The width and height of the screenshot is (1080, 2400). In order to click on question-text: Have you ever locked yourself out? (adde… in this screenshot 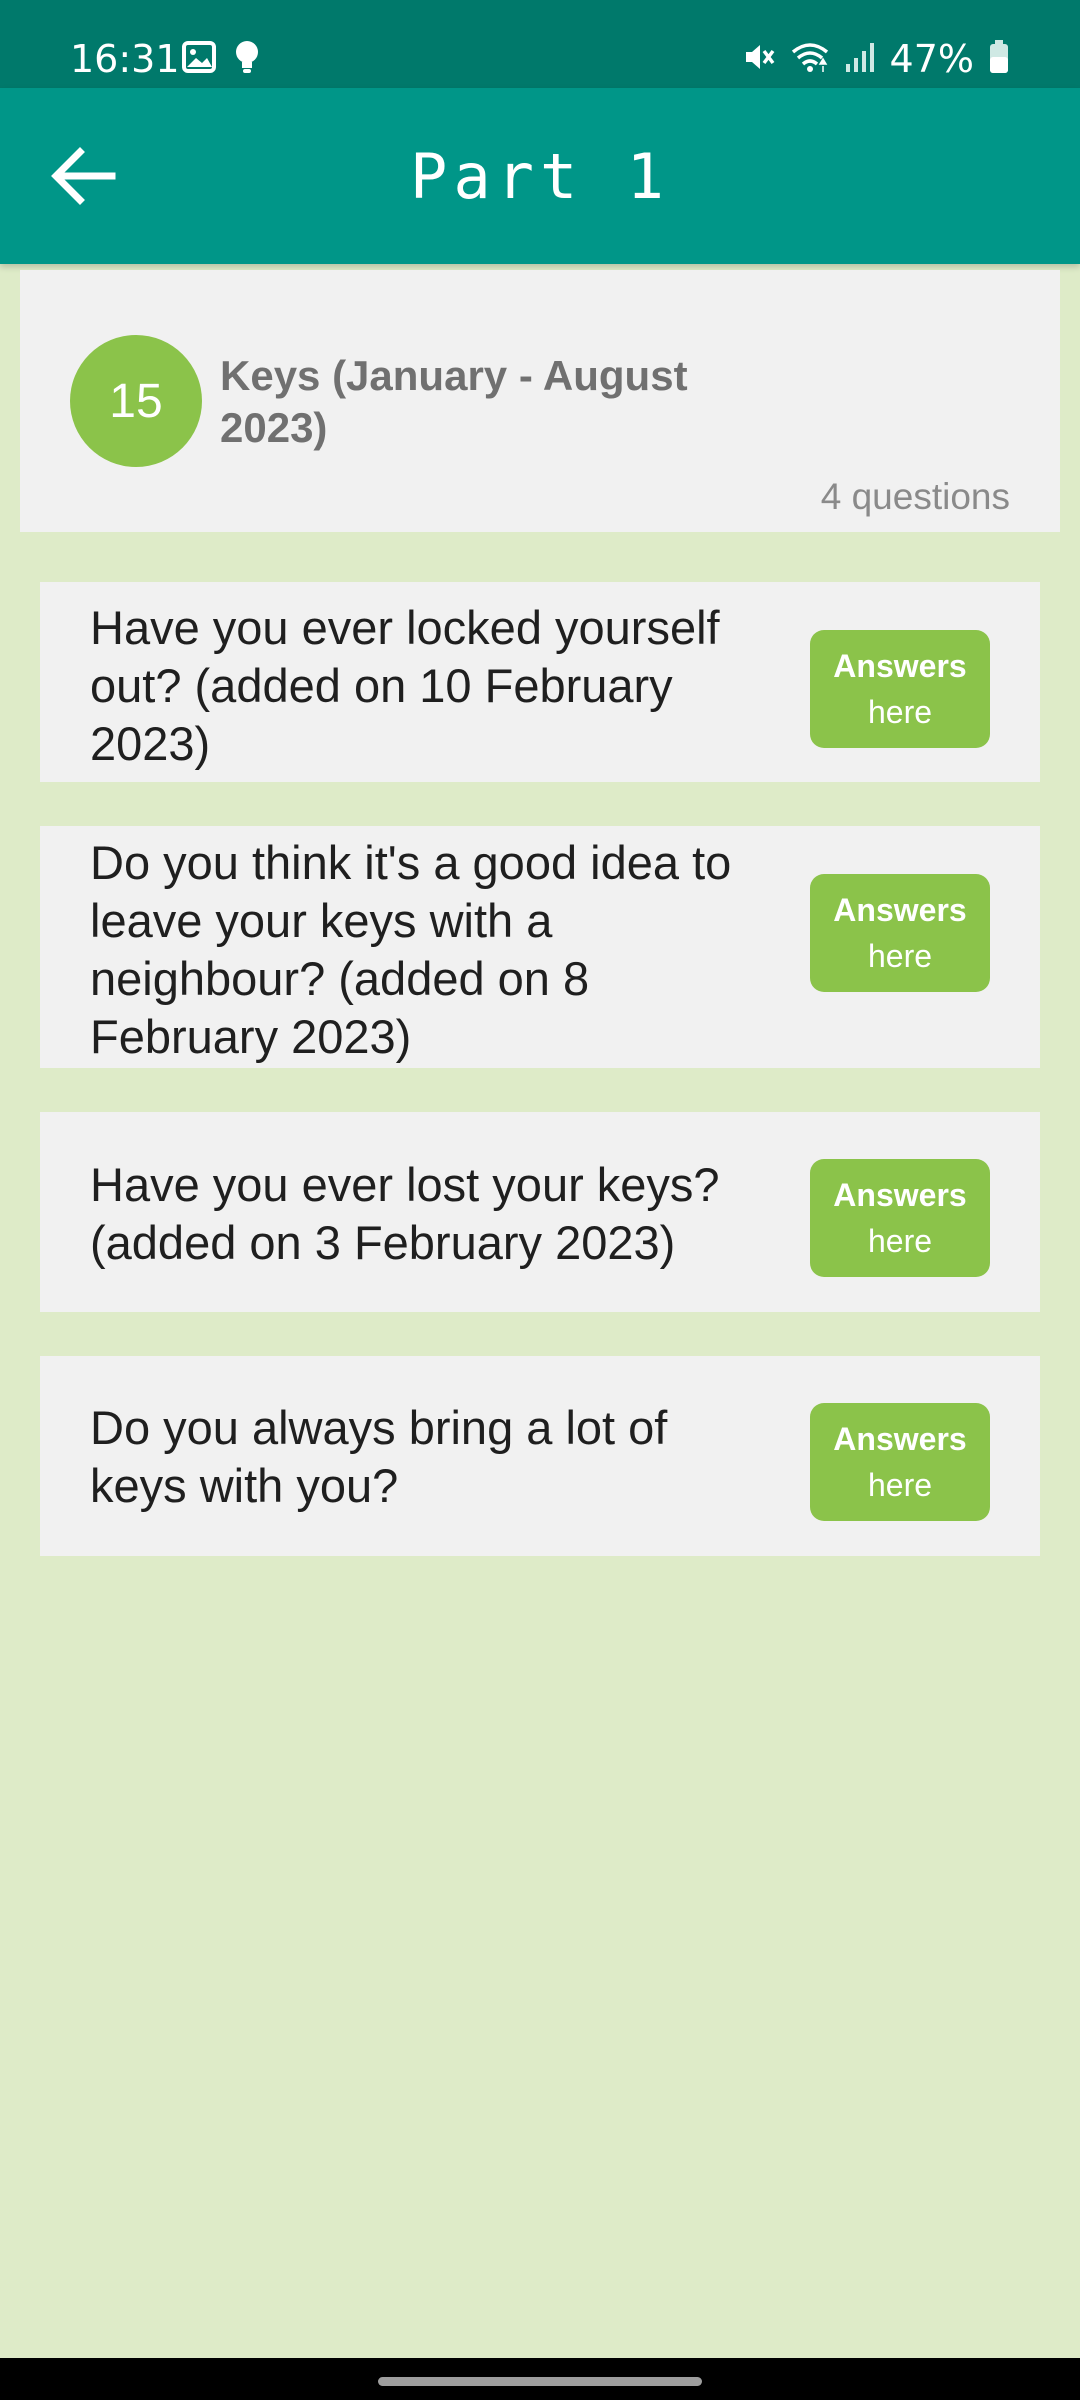, I will do `click(405, 685)`.